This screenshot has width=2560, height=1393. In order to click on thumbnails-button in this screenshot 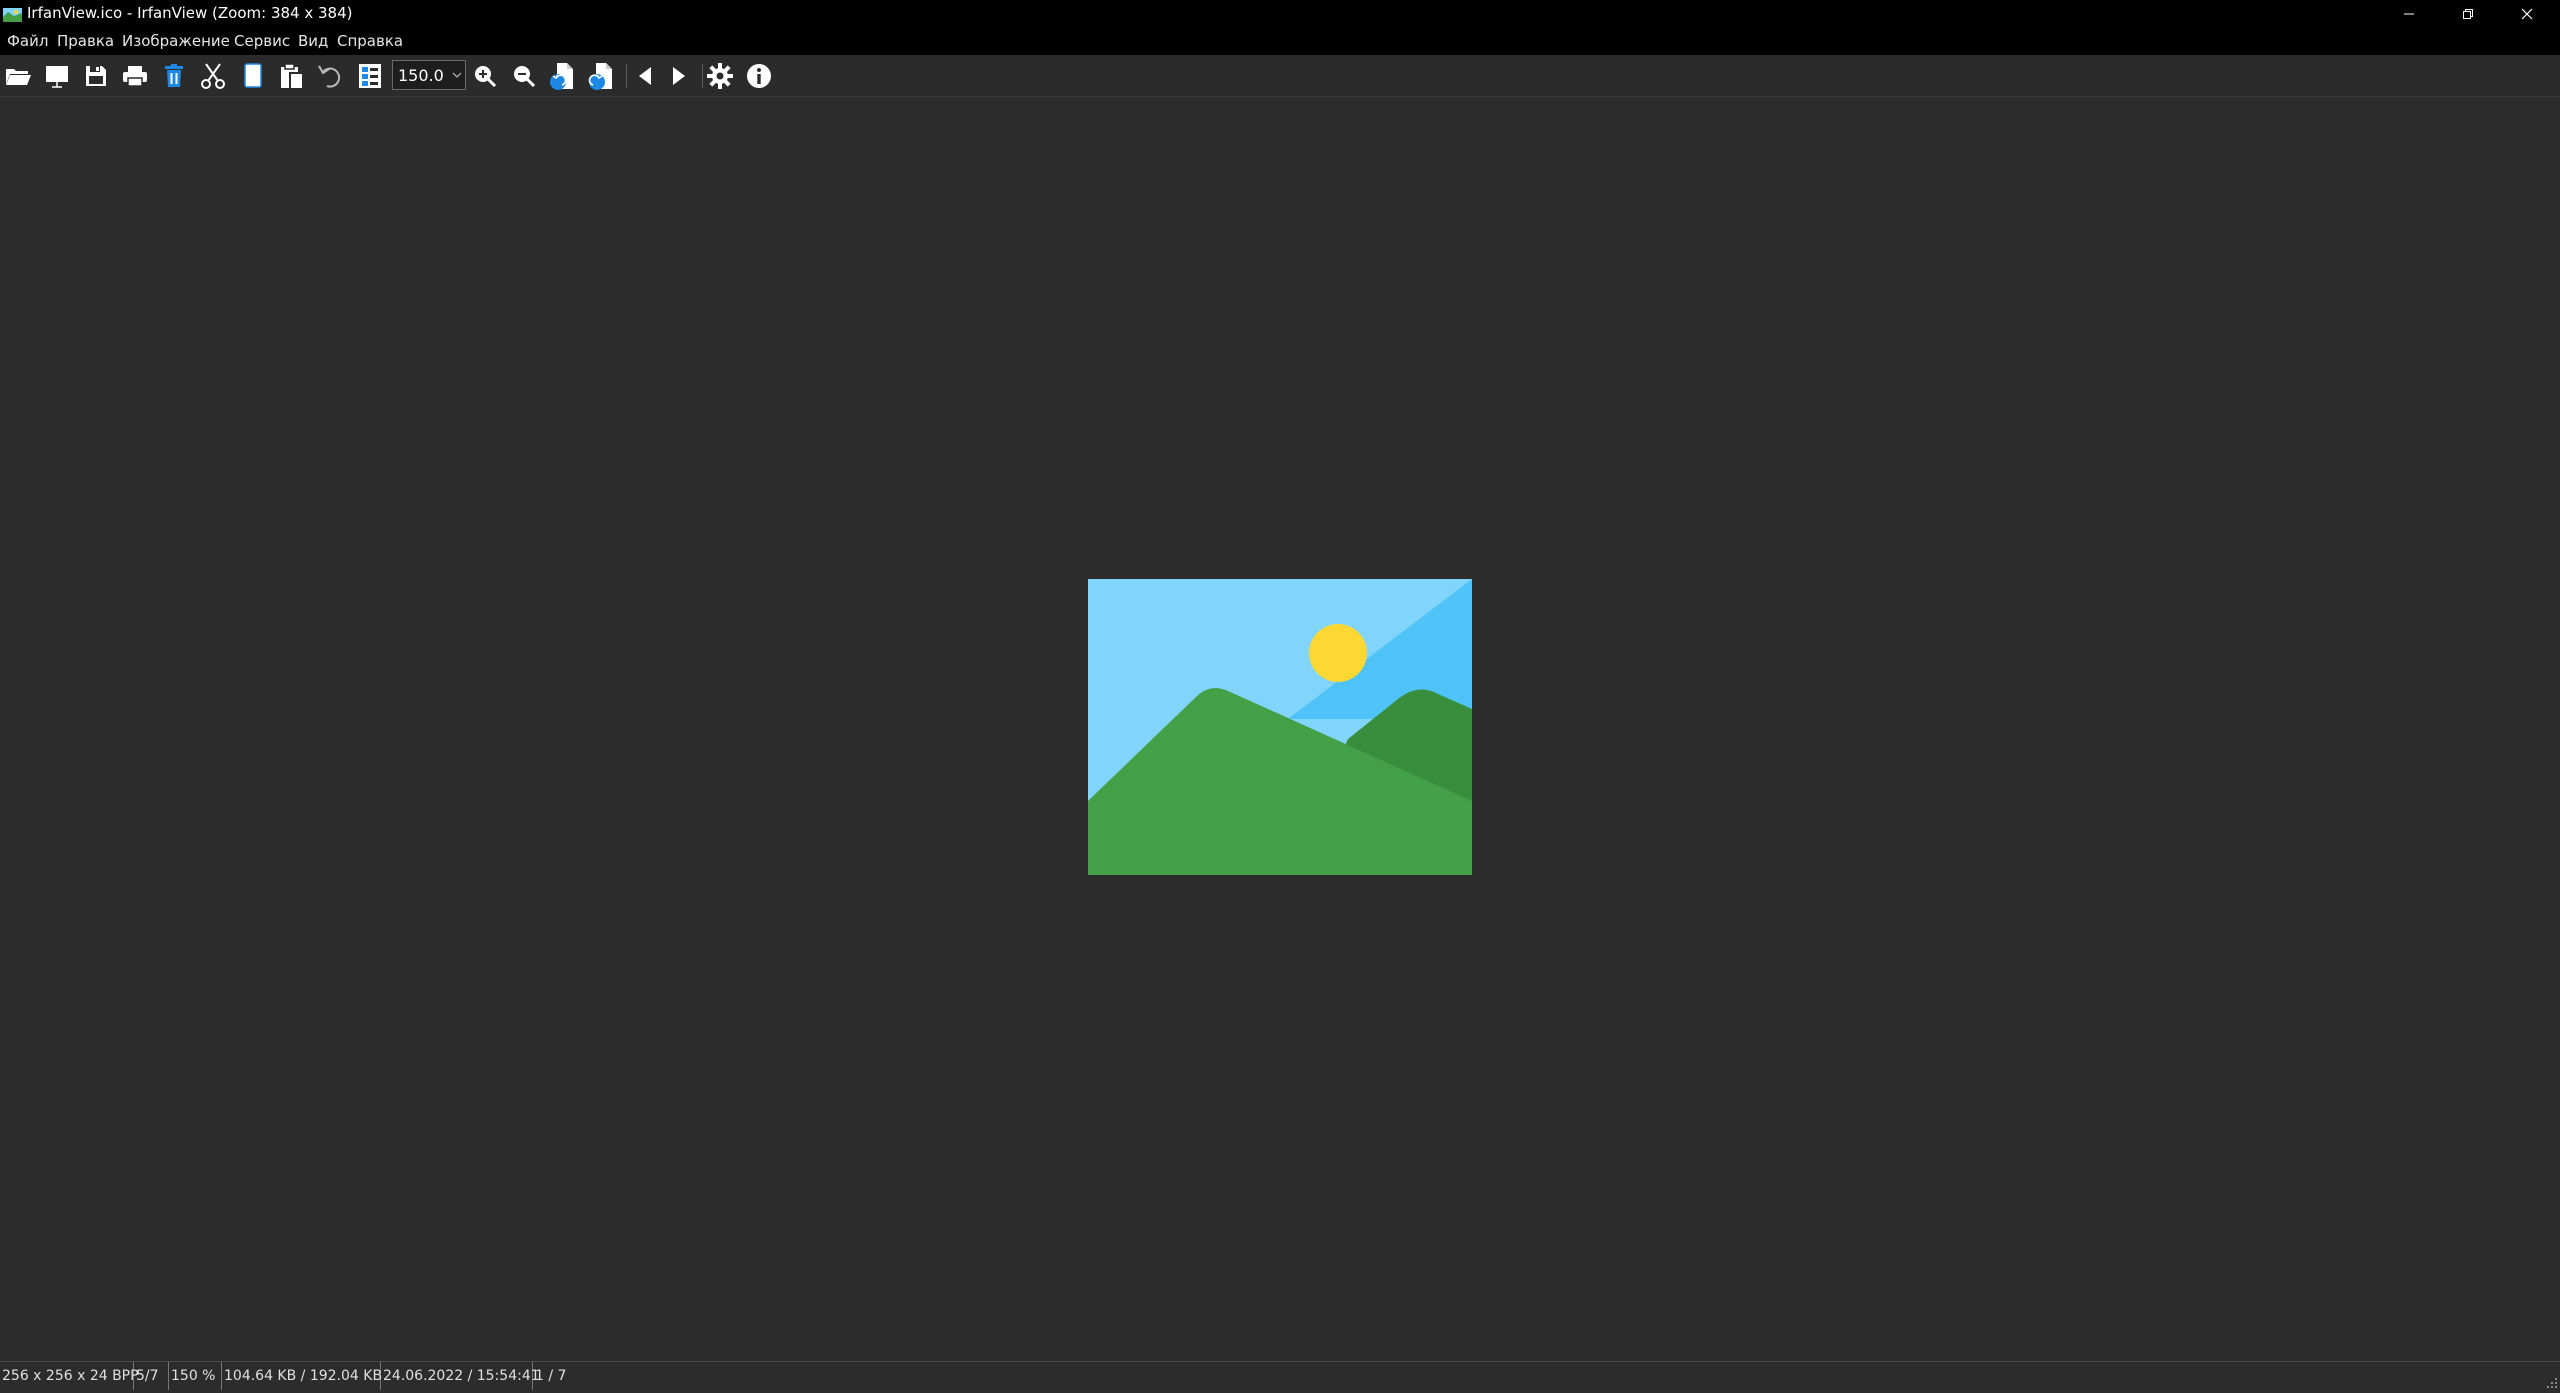, I will do `click(370, 76)`.